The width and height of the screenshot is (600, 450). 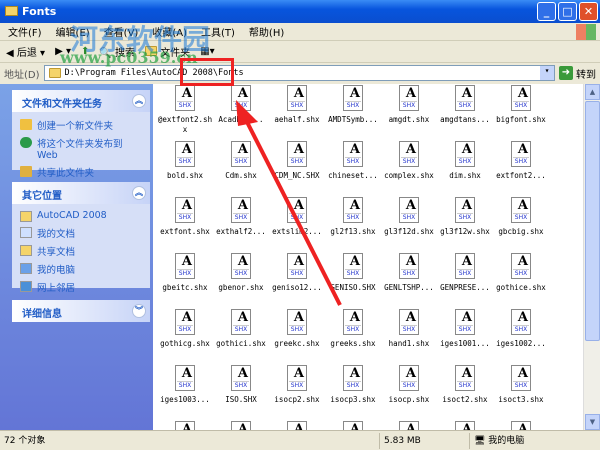 I want to click on arrow-shaft, so click(x=292, y=211).